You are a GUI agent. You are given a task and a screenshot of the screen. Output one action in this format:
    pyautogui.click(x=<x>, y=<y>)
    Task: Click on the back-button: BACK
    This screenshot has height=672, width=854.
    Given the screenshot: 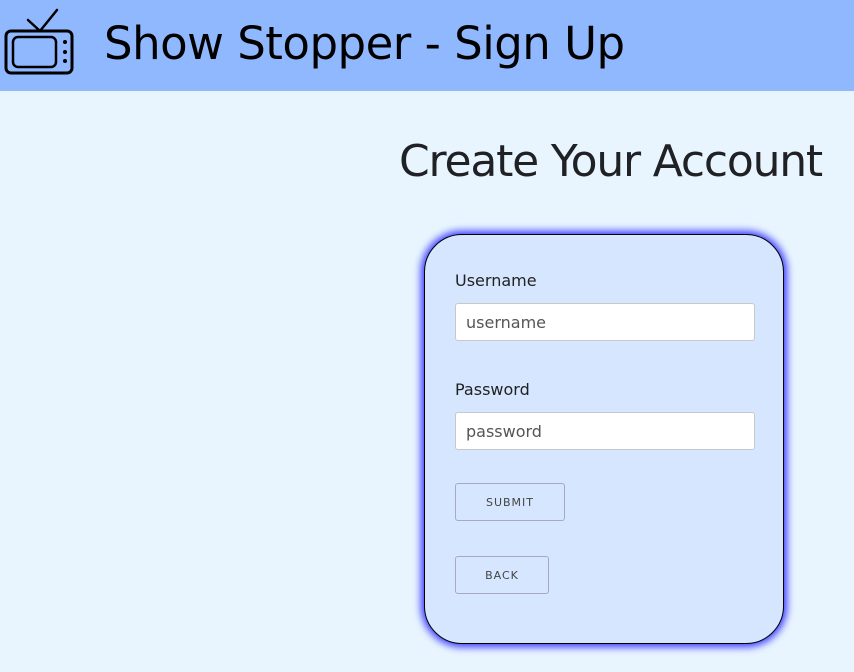 What is the action you would take?
    pyautogui.click(x=502, y=575)
    